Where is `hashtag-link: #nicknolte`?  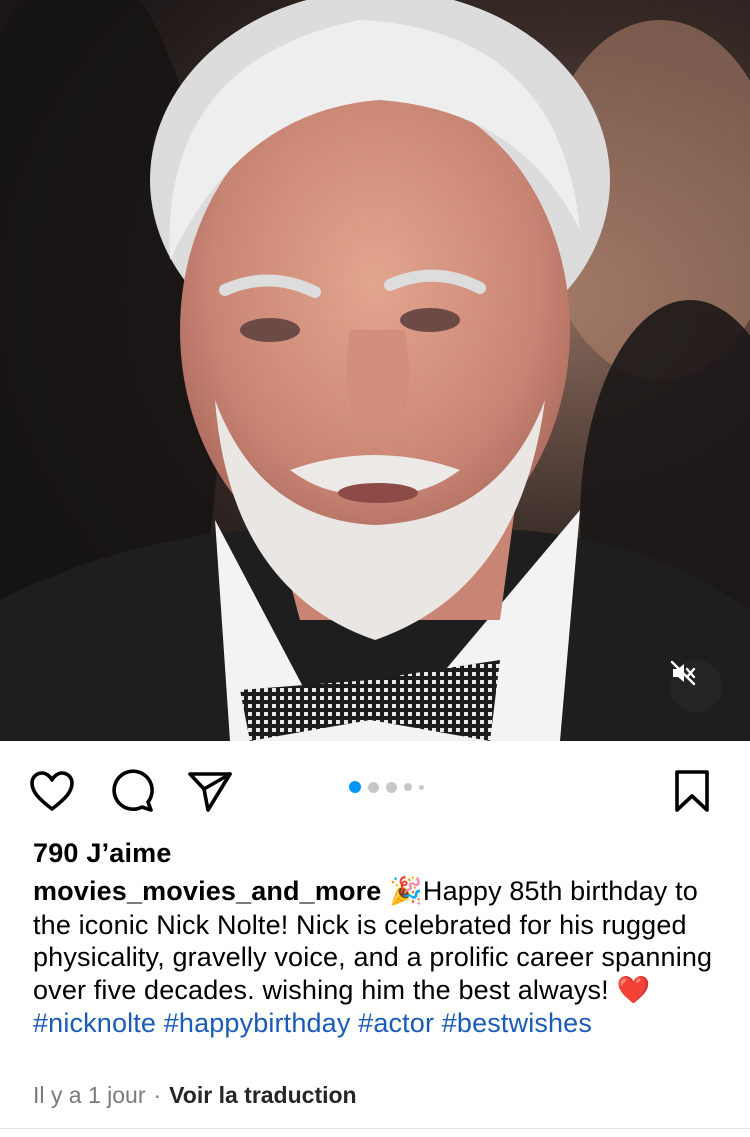 hashtag-link: #nicknolte is located at coordinates (94, 1023).